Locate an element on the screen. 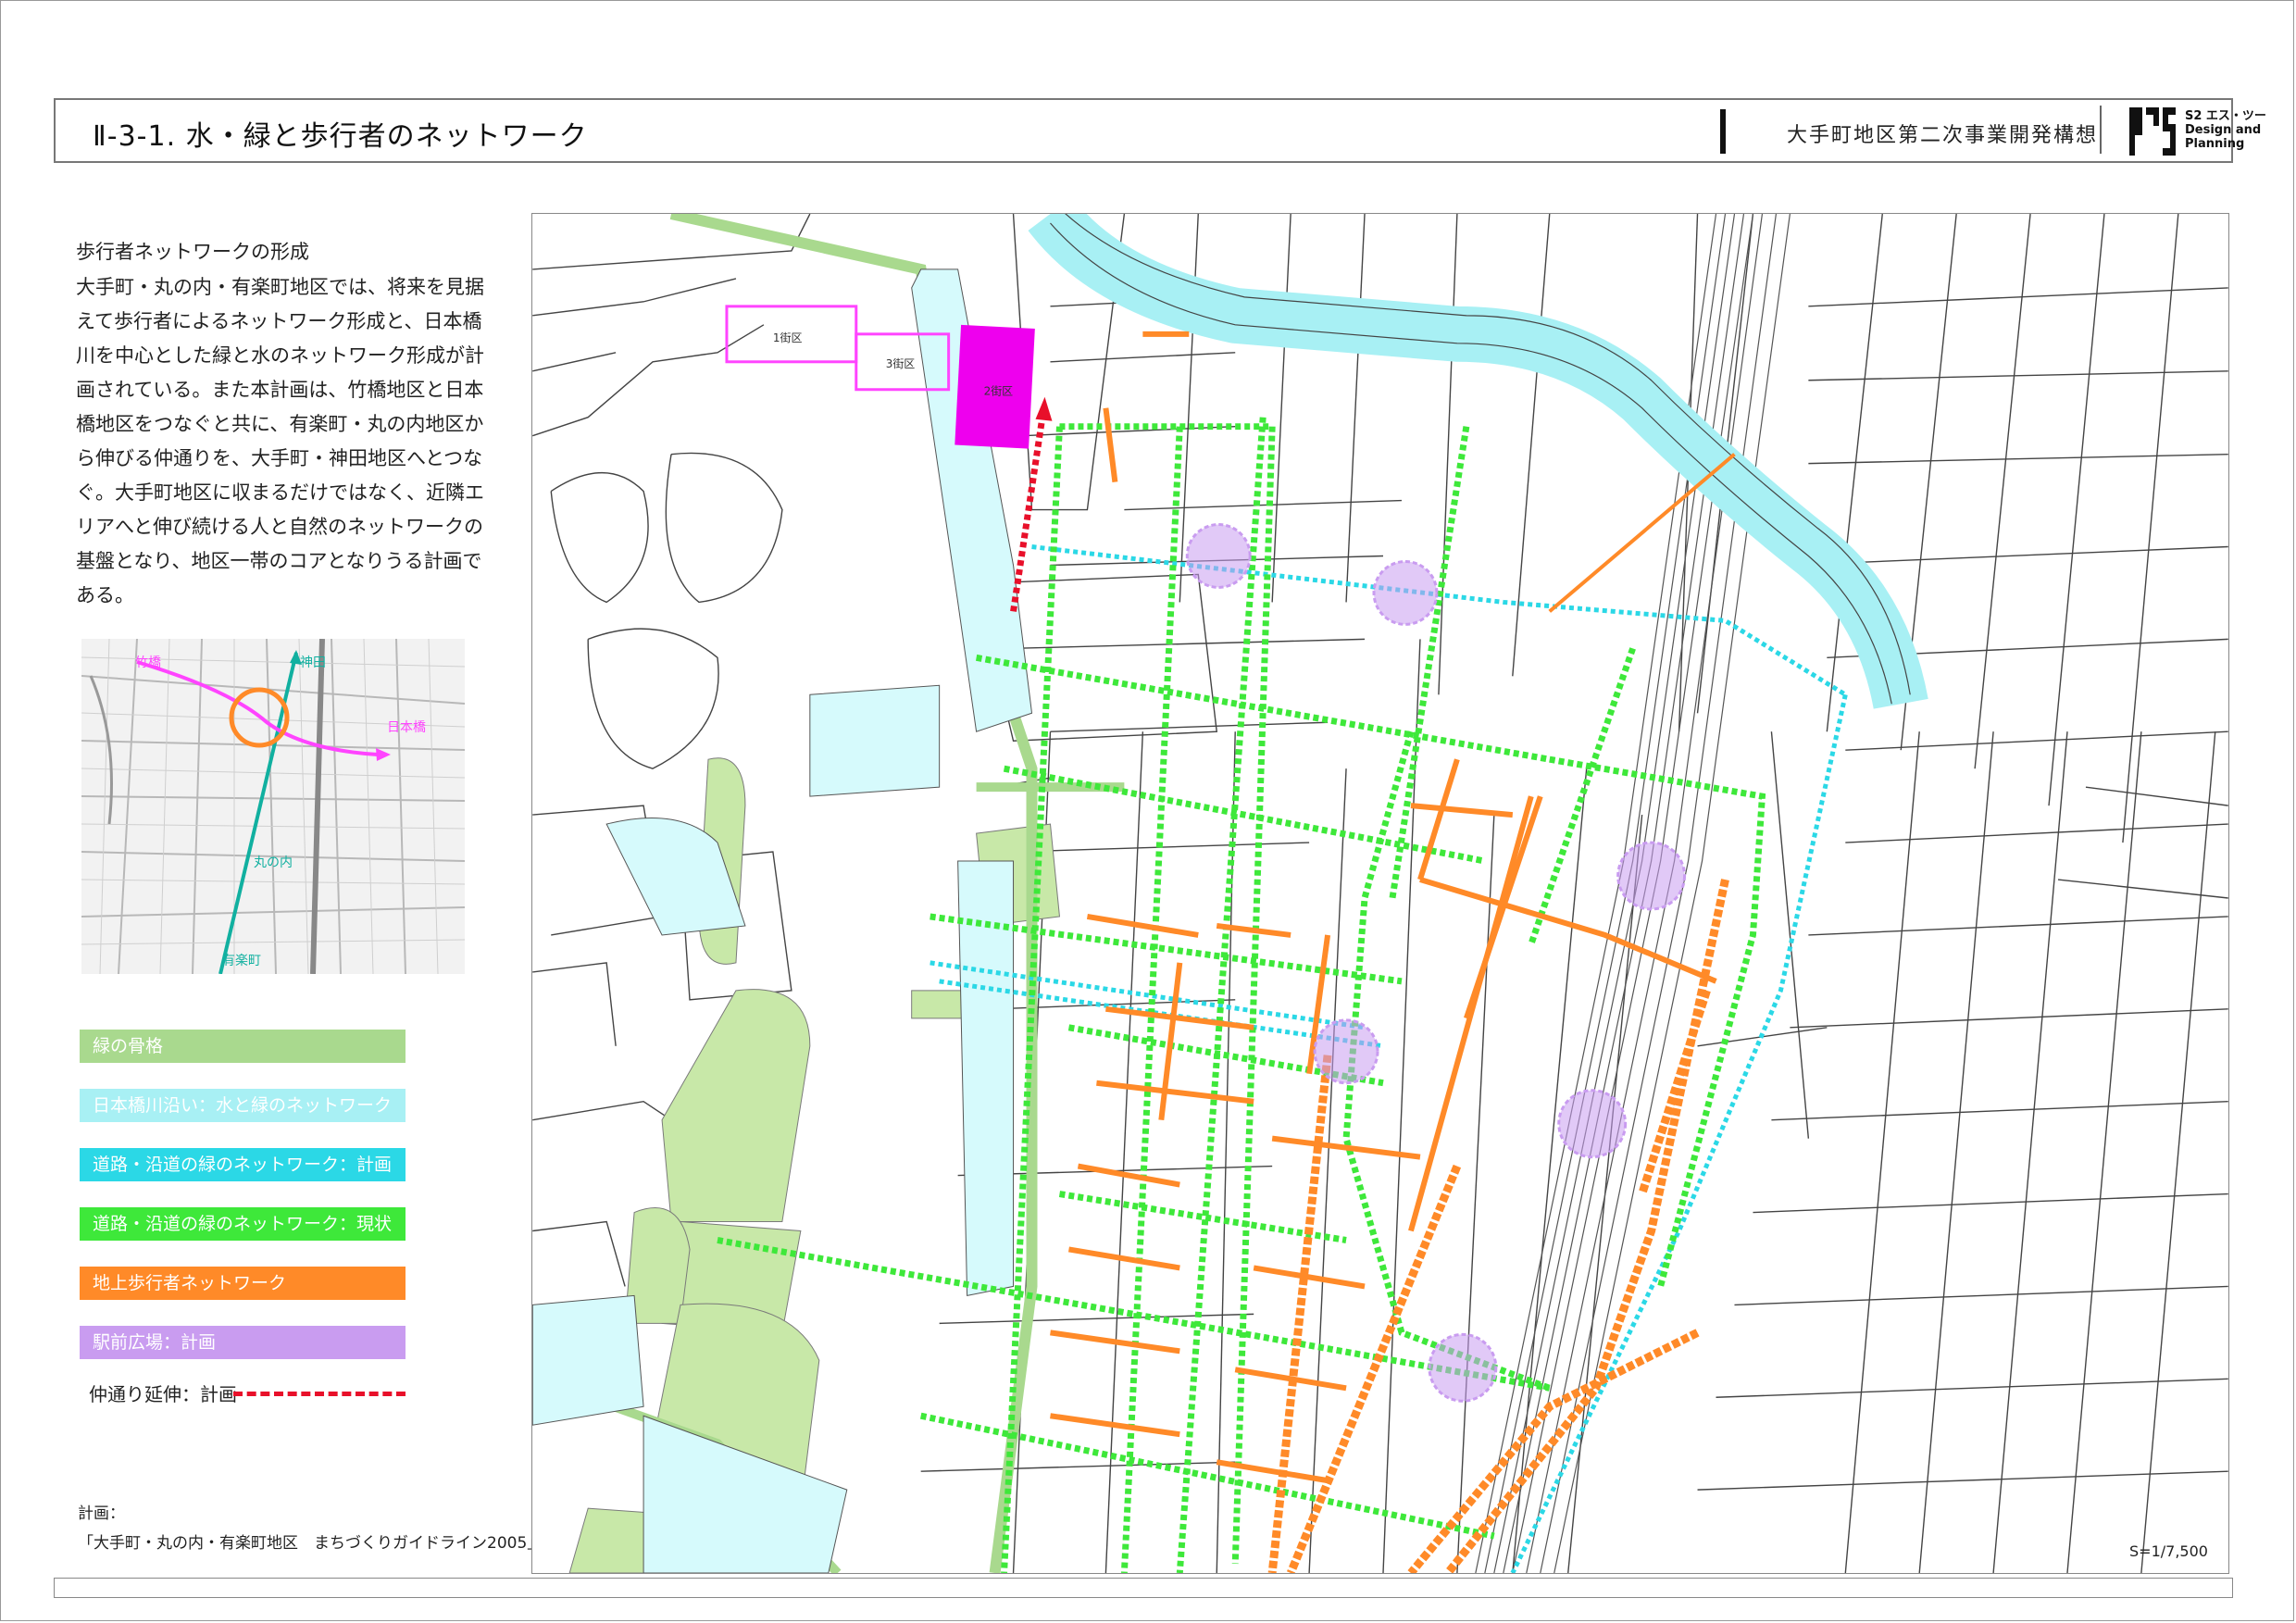  block-label-1: 1街区 is located at coordinates (788, 338).